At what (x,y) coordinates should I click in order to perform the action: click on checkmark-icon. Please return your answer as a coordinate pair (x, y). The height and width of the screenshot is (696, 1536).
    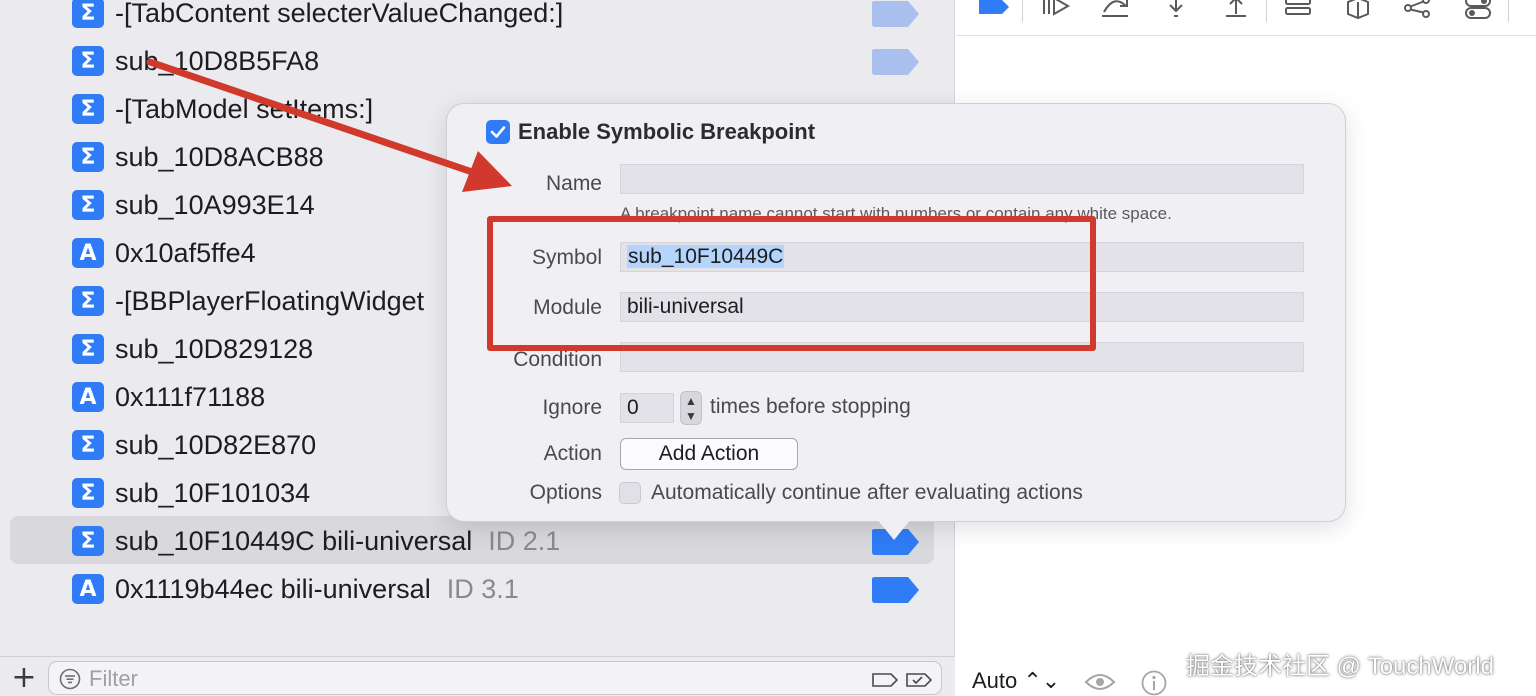
    Looking at the image, I should click on (498, 132).